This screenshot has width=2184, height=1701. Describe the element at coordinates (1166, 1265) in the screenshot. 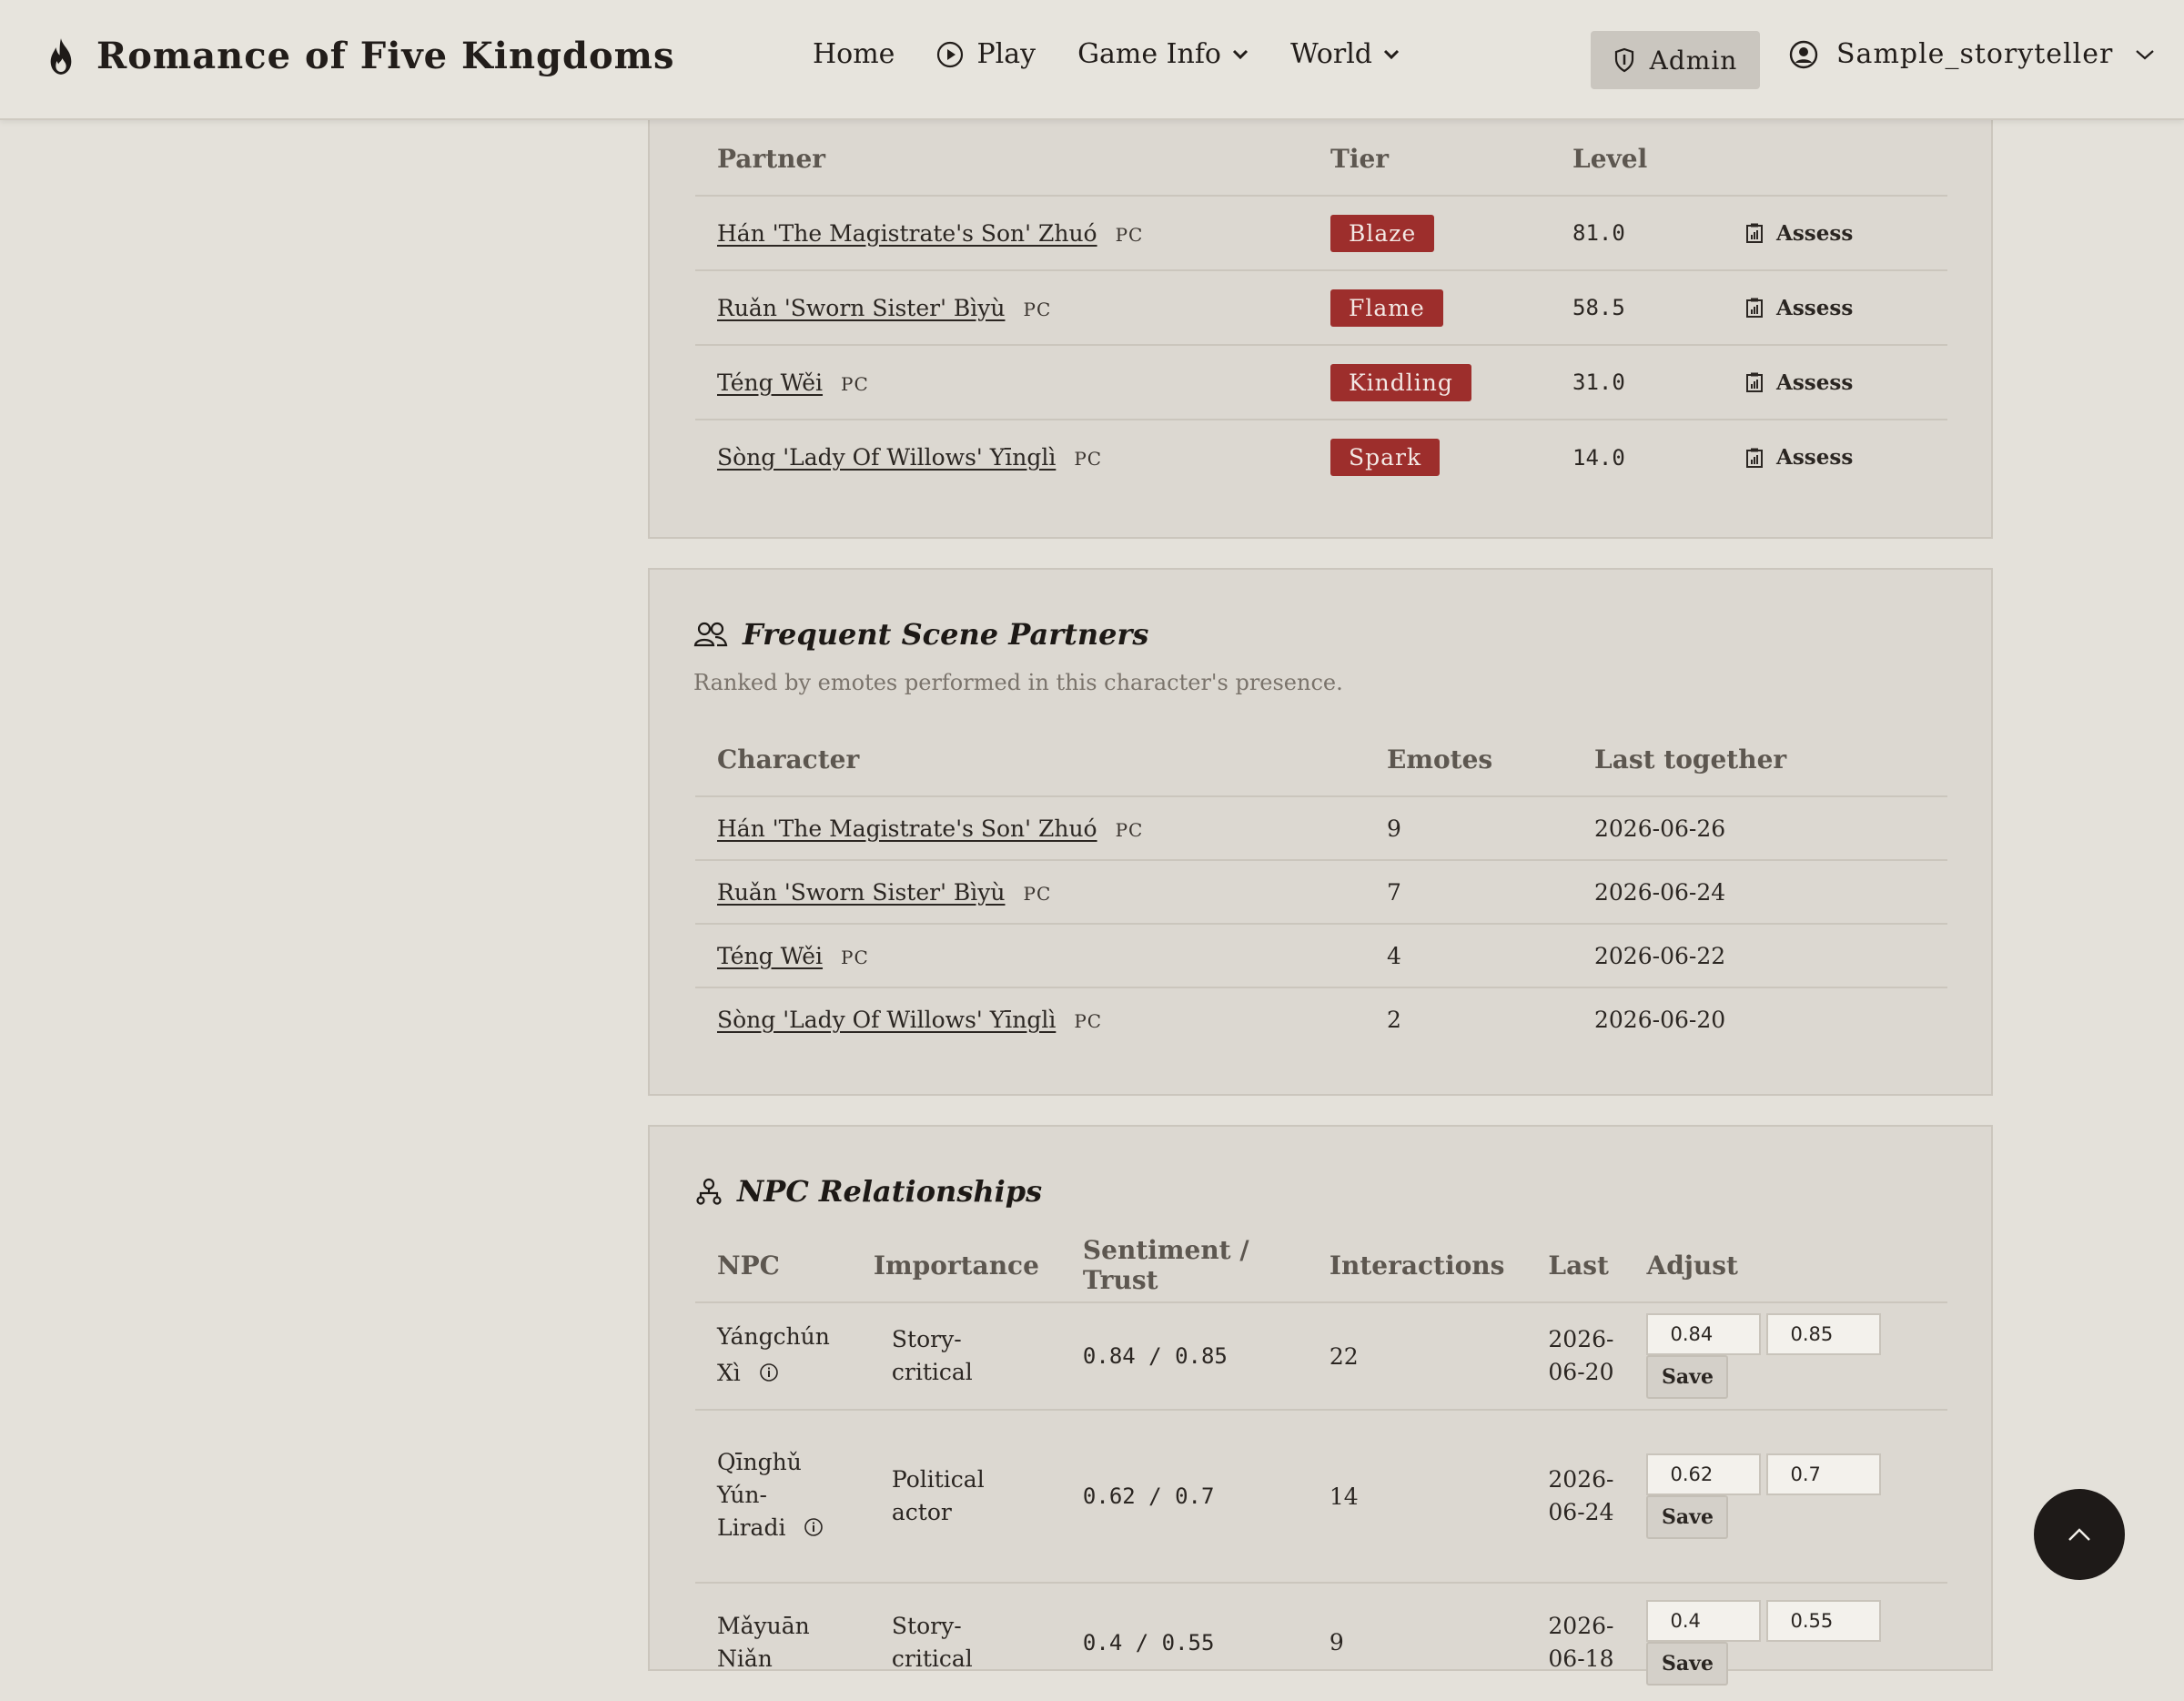

I see `col-sentiment-trust: Sentiment / Trust` at that location.